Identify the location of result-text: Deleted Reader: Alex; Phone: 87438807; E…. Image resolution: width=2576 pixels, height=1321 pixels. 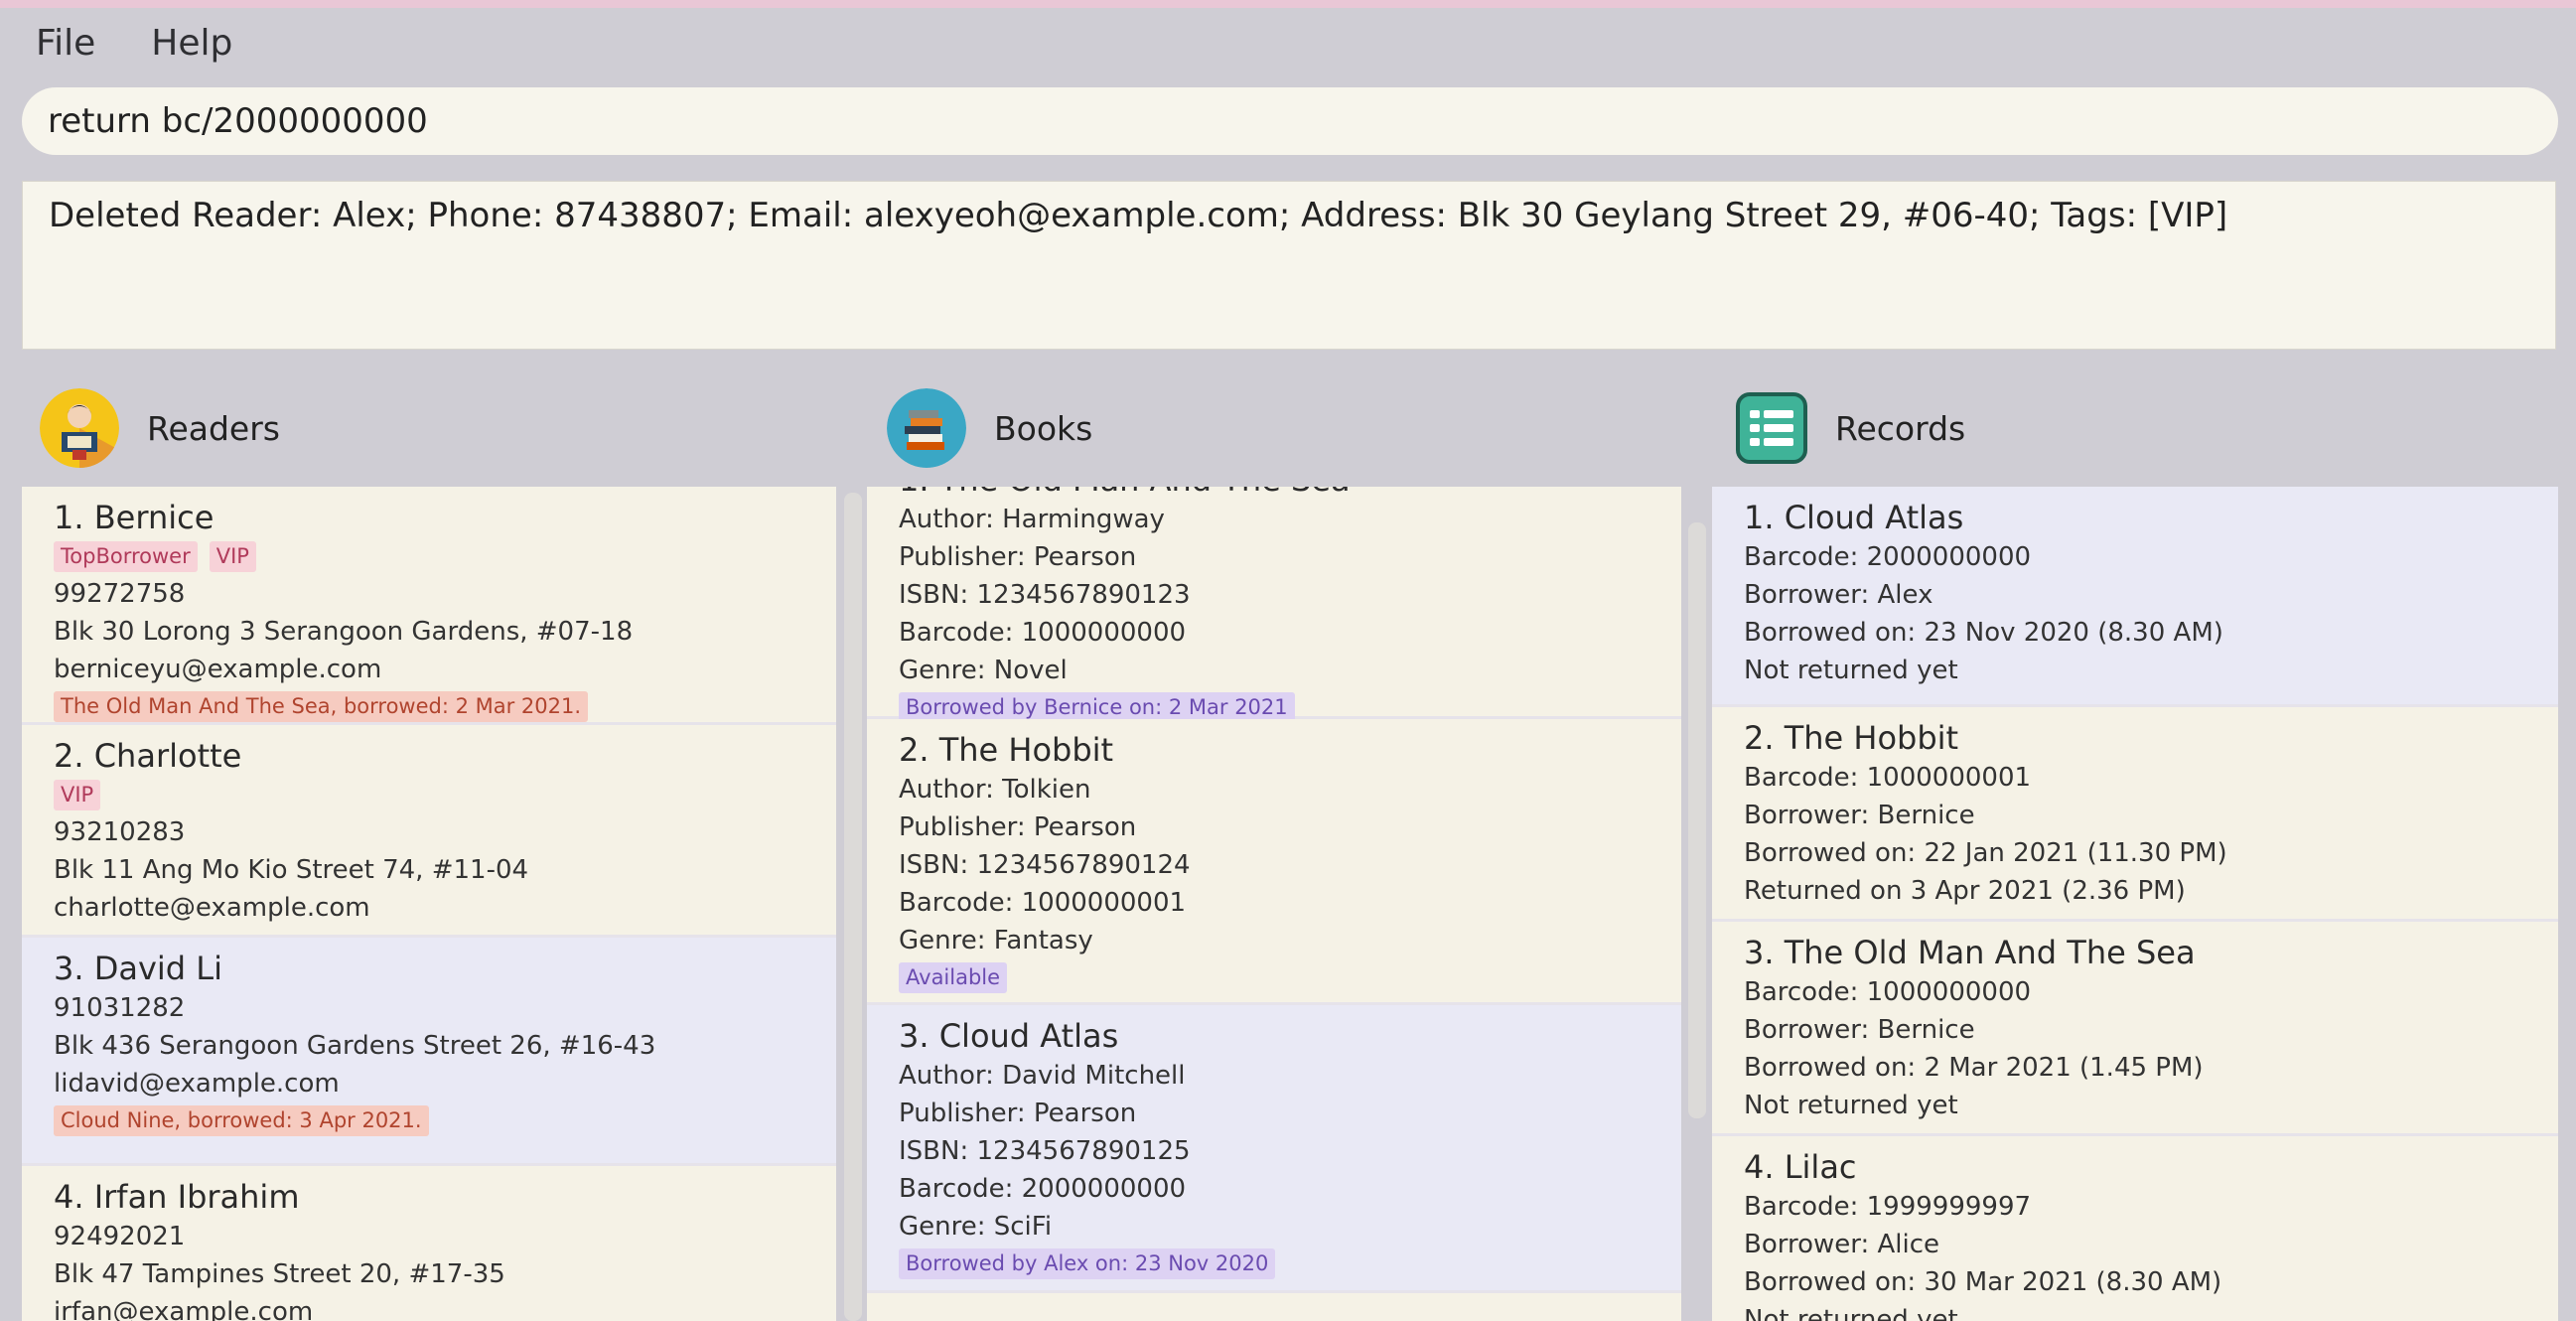
(1139, 215).